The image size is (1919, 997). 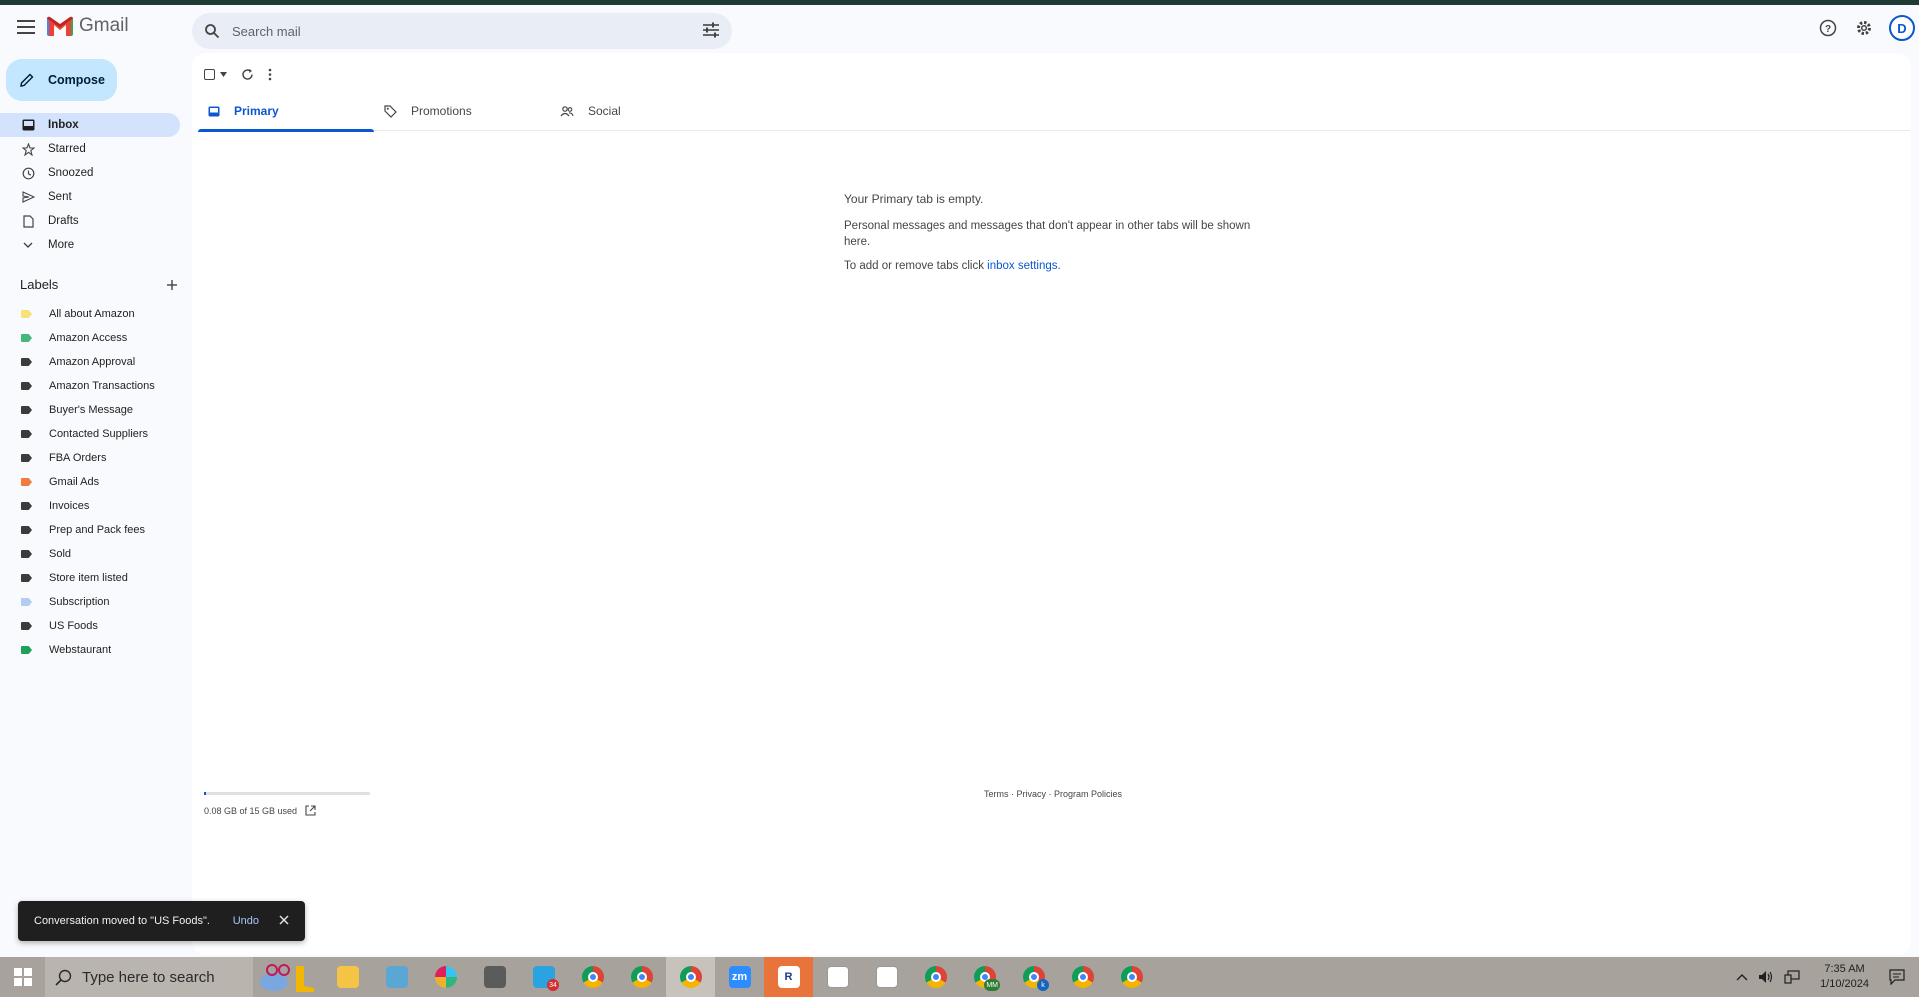 I want to click on label-item: Contacted Suppliers, so click(x=90, y=434).